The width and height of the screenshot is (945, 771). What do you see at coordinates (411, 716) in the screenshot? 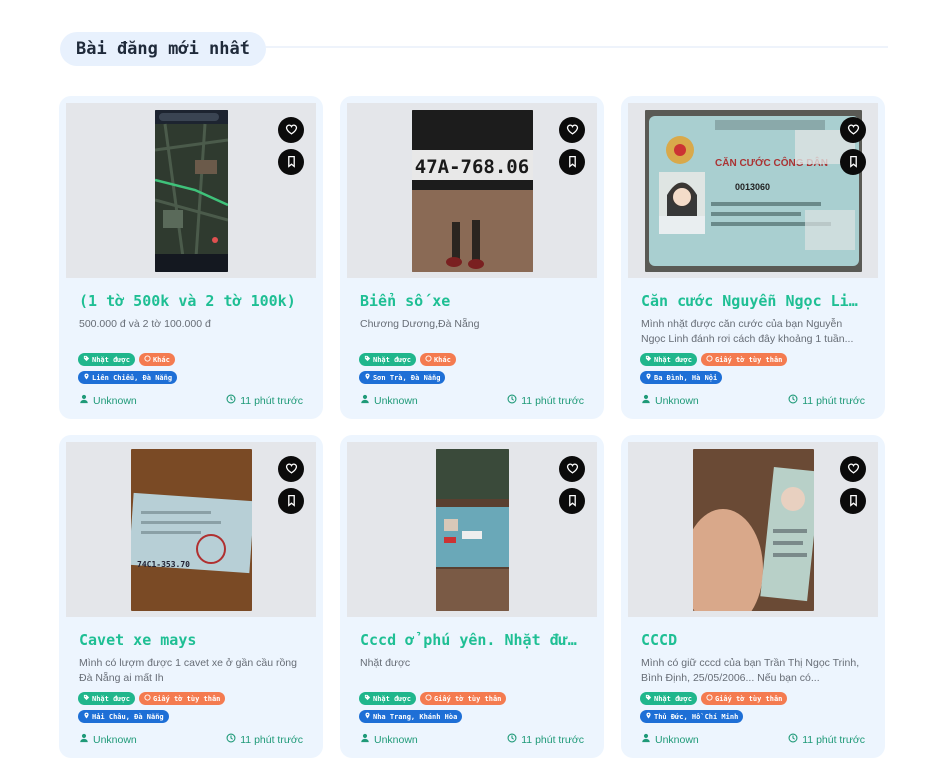
I see `location-tag: Nha Trang, Khánh Hòa` at bounding box center [411, 716].